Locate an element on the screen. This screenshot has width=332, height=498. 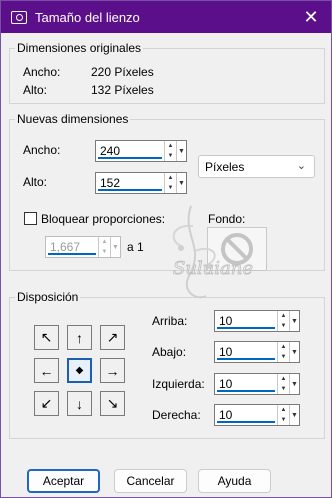
top-margin-label: Arriba: is located at coordinates (170, 321).